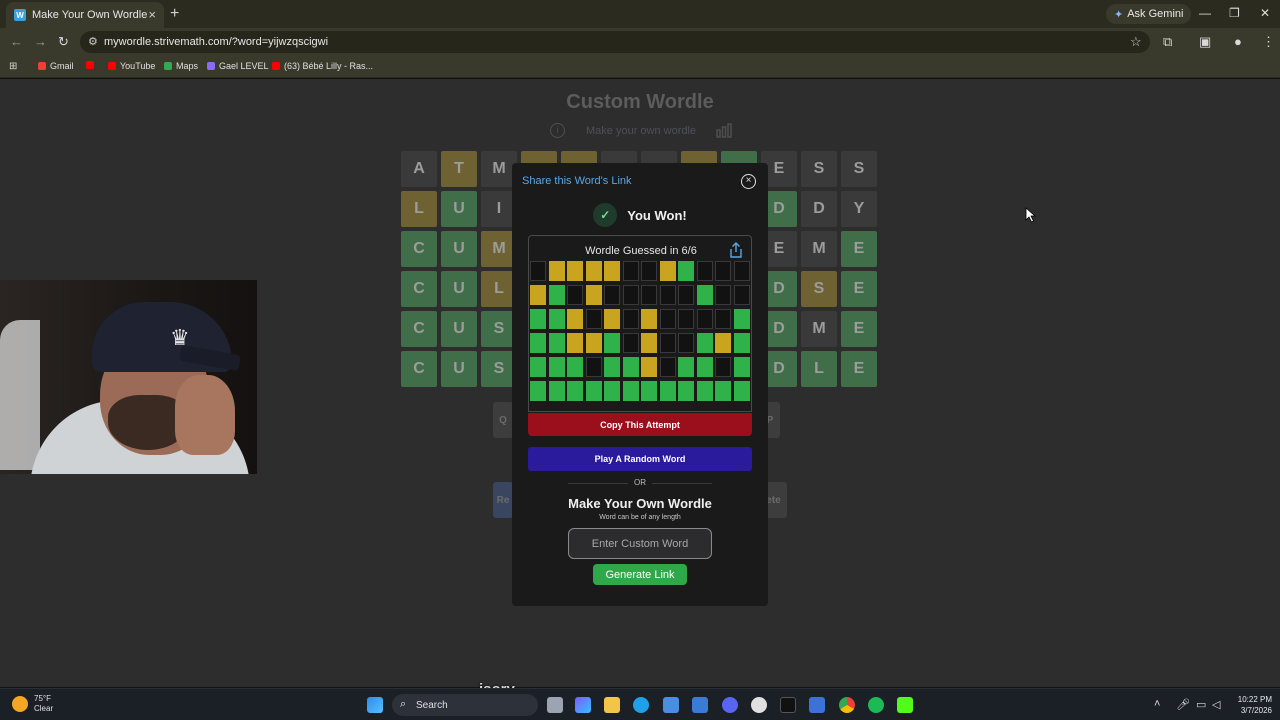  I want to click on edge-icon, so click(641, 705).